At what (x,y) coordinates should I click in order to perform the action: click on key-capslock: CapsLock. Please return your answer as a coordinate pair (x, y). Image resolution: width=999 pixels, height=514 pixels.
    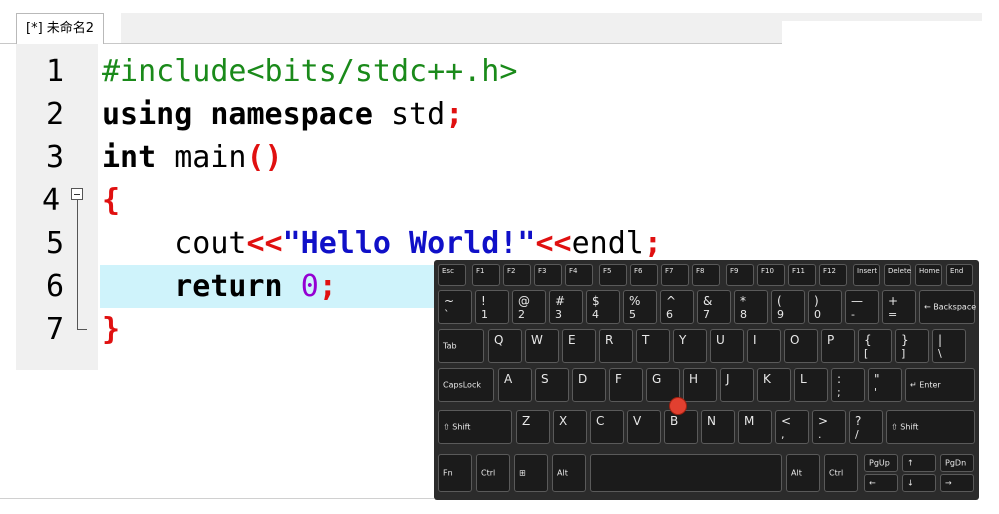
    Looking at the image, I should click on (466, 385).